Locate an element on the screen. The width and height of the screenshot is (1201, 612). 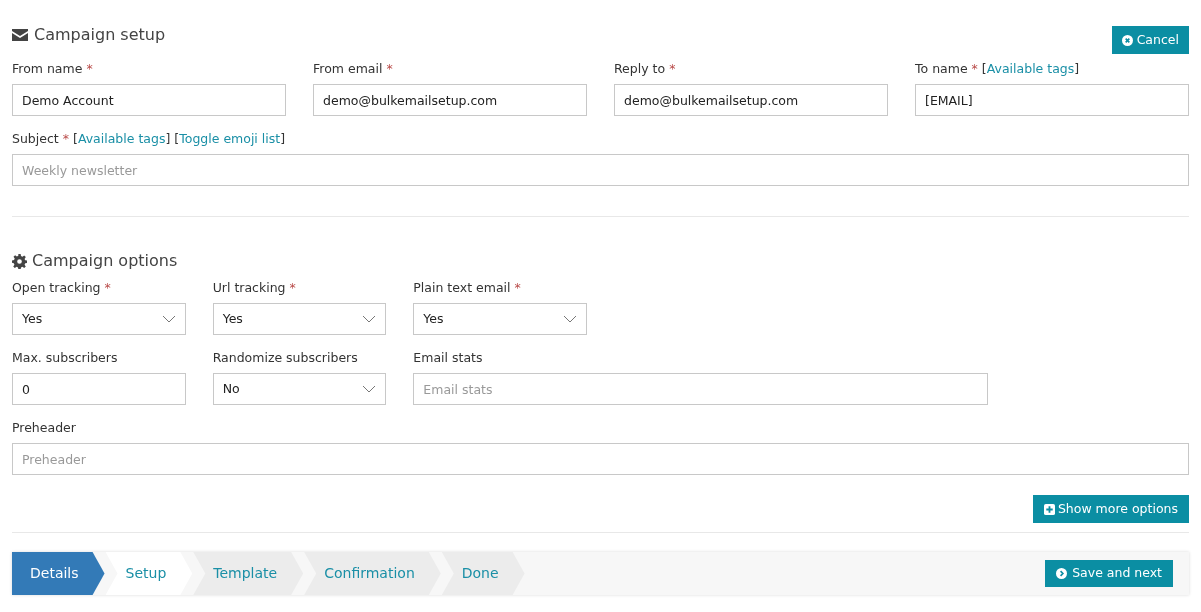
field-label: From email * is located at coordinates (353, 69).